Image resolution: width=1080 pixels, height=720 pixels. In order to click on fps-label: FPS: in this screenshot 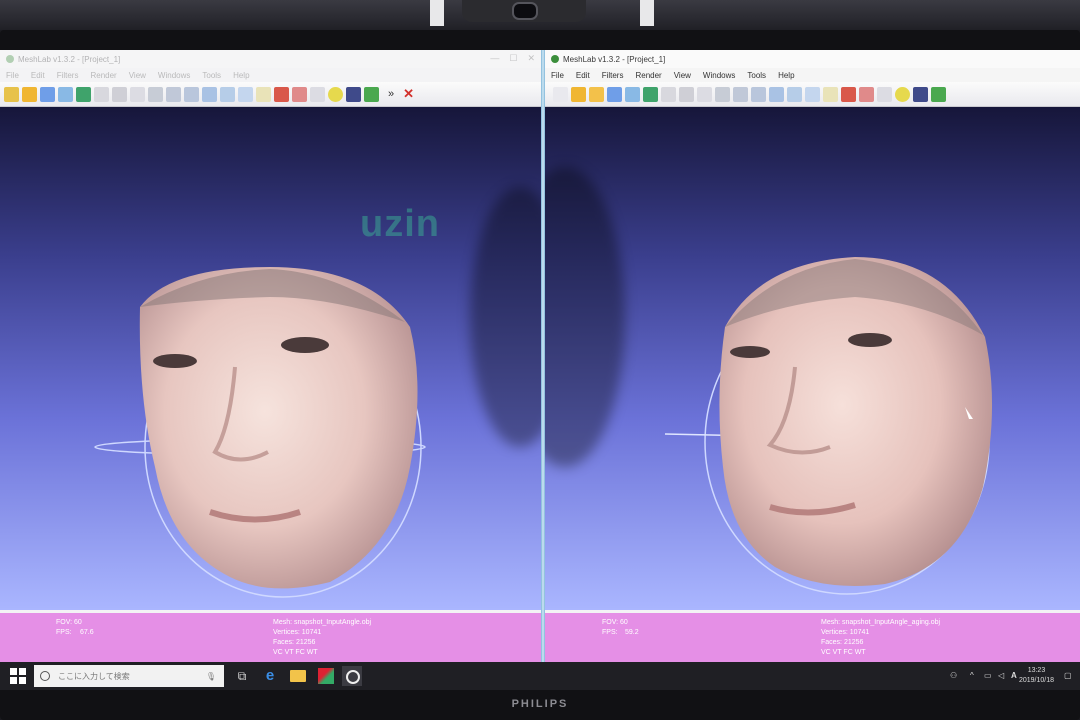, I will do `click(64, 632)`.